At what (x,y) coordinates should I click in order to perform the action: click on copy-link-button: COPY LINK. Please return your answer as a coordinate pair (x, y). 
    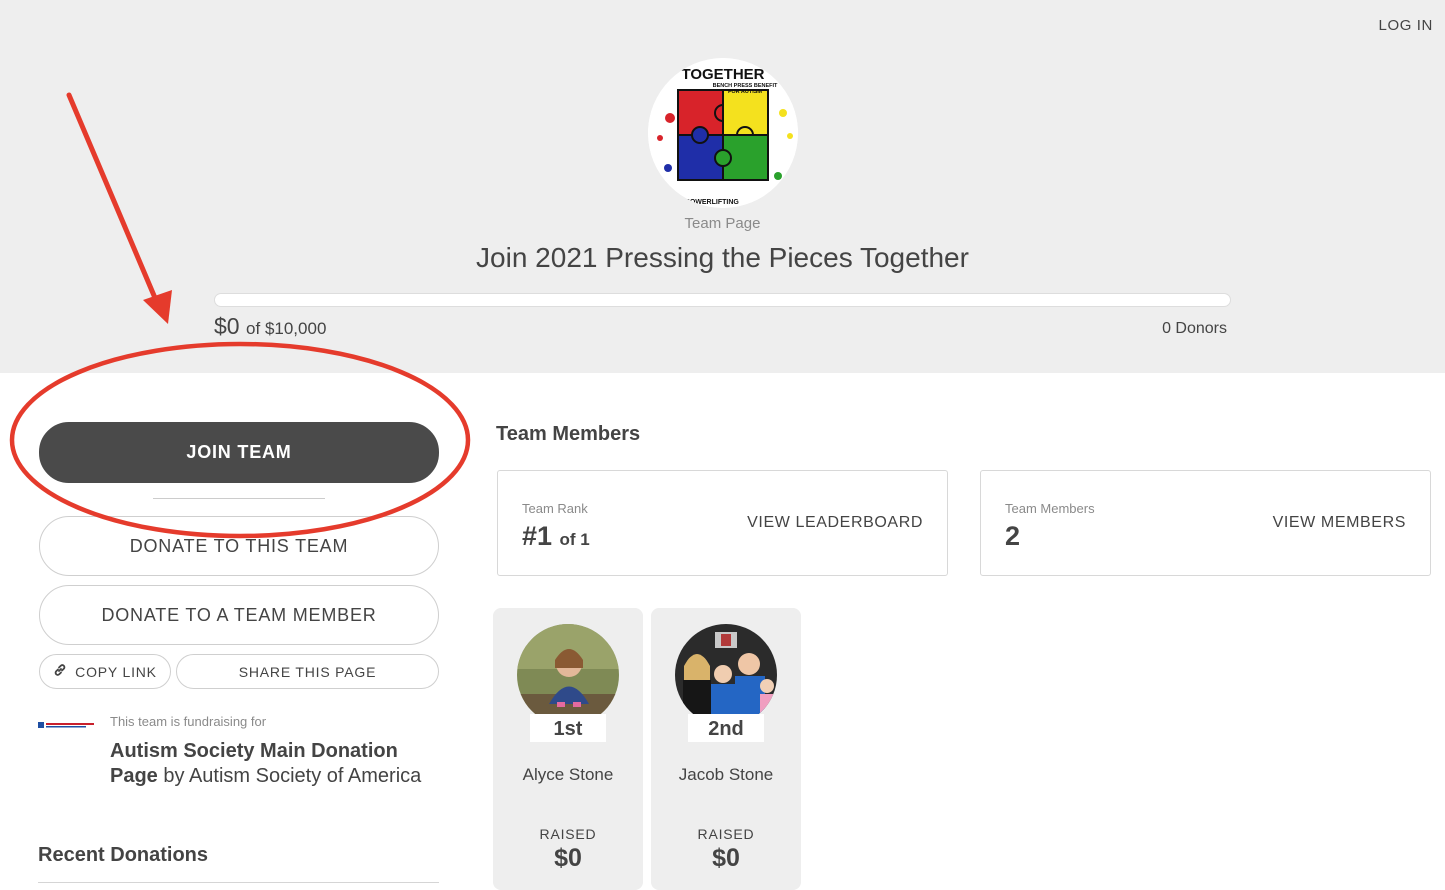
    Looking at the image, I should click on (105, 671).